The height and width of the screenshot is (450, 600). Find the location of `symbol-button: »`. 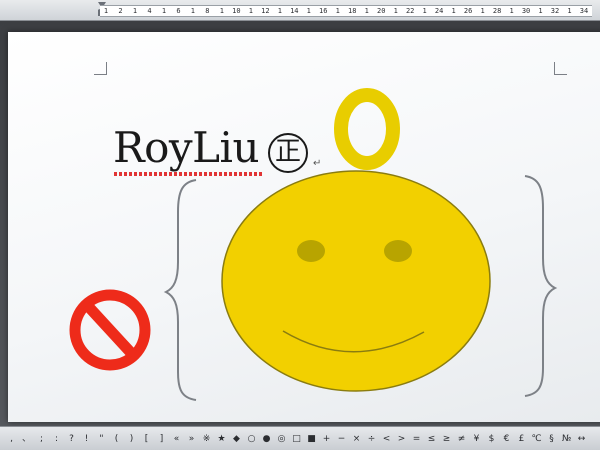

symbol-button: » is located at coordinates (191, 439).